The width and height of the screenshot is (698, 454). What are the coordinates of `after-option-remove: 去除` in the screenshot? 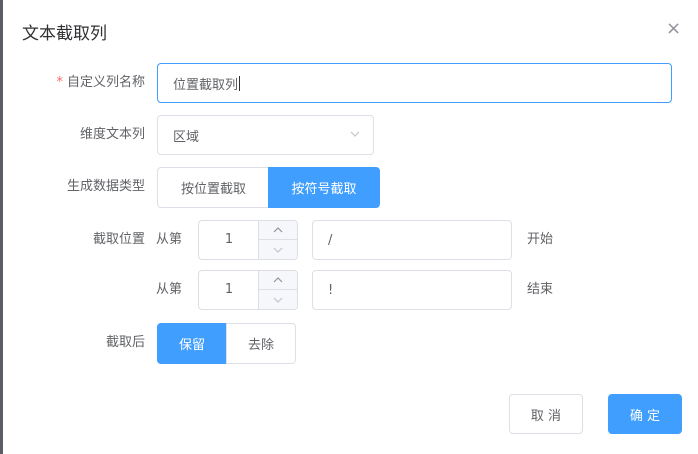 It's located at (261, 343).